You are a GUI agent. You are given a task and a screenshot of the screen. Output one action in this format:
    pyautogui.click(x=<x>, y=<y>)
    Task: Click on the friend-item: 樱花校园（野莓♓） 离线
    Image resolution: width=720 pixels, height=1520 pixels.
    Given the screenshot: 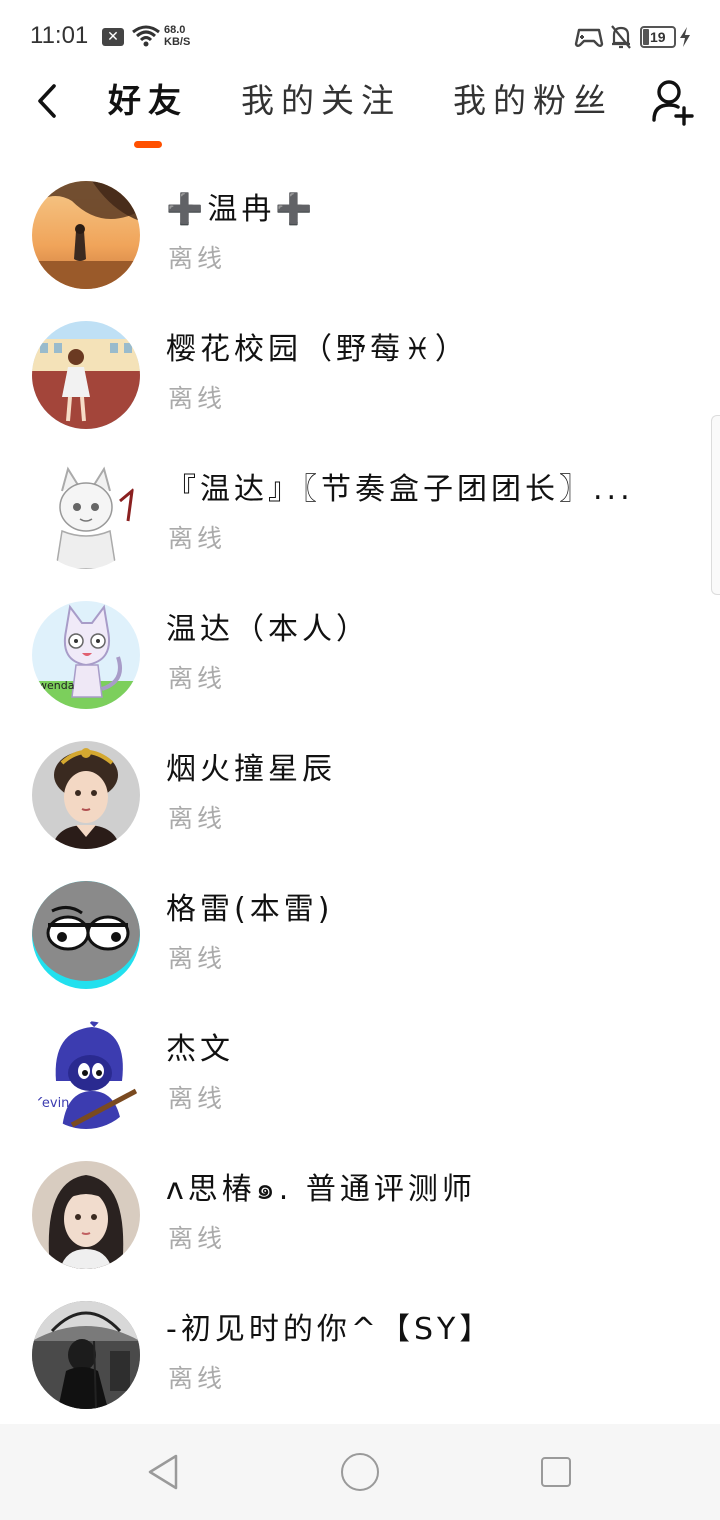 What is the action you would take?
    pyautogui.click(x=360, y=375)
    